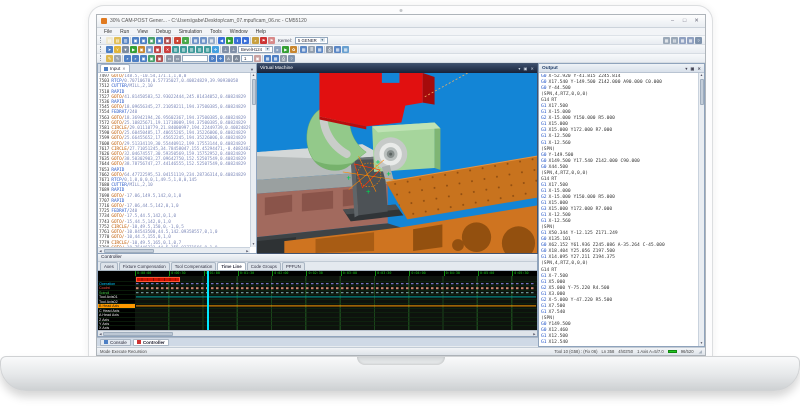 This screenshot has height=408, width=800. I want to click on timeline-row-label, so click(116, 278).